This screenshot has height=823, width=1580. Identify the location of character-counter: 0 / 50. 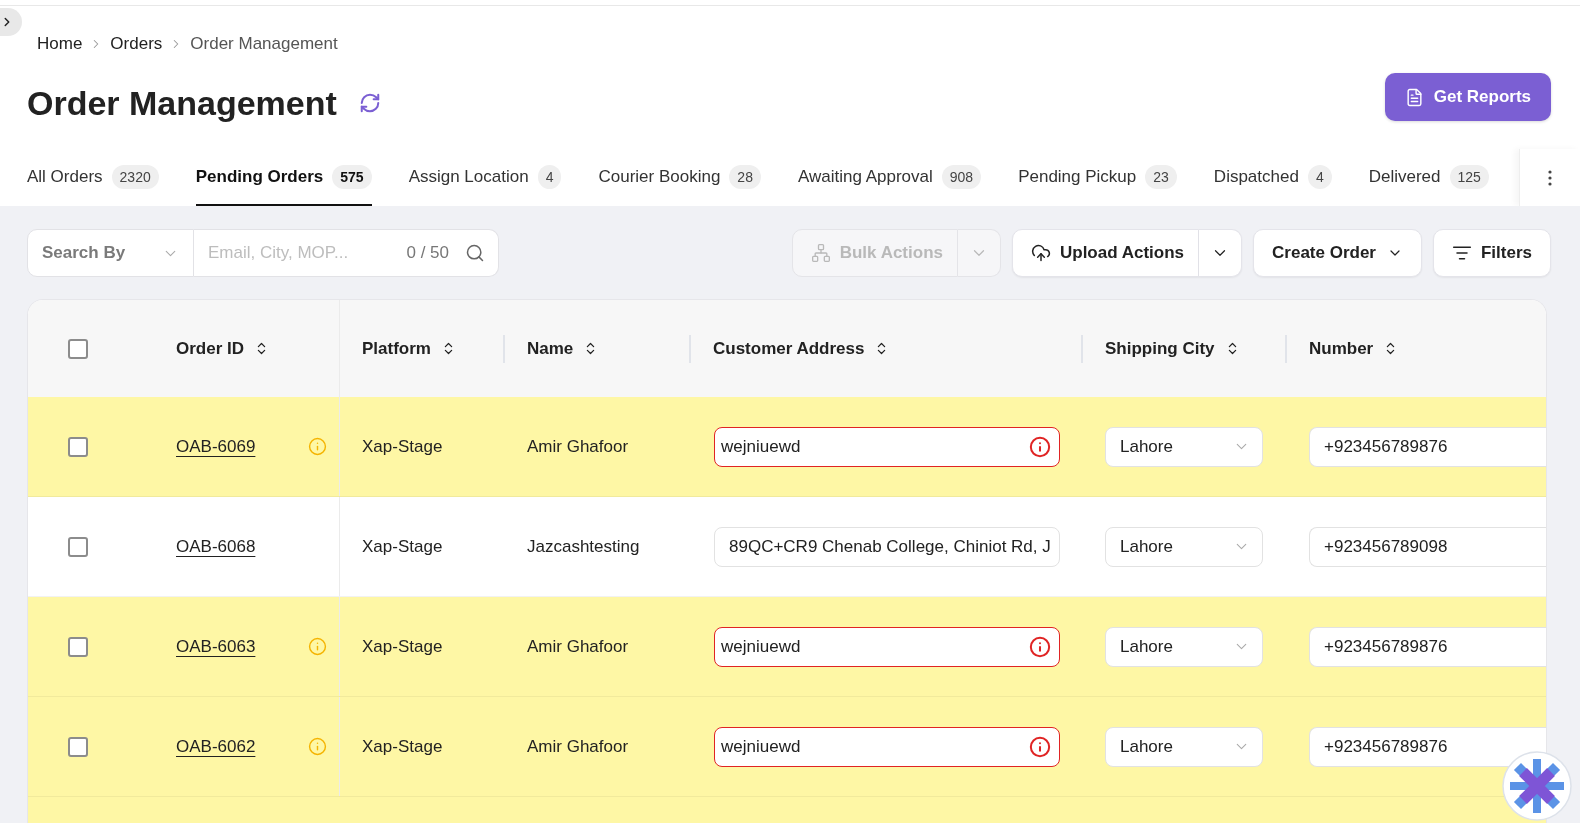
(427, 253).